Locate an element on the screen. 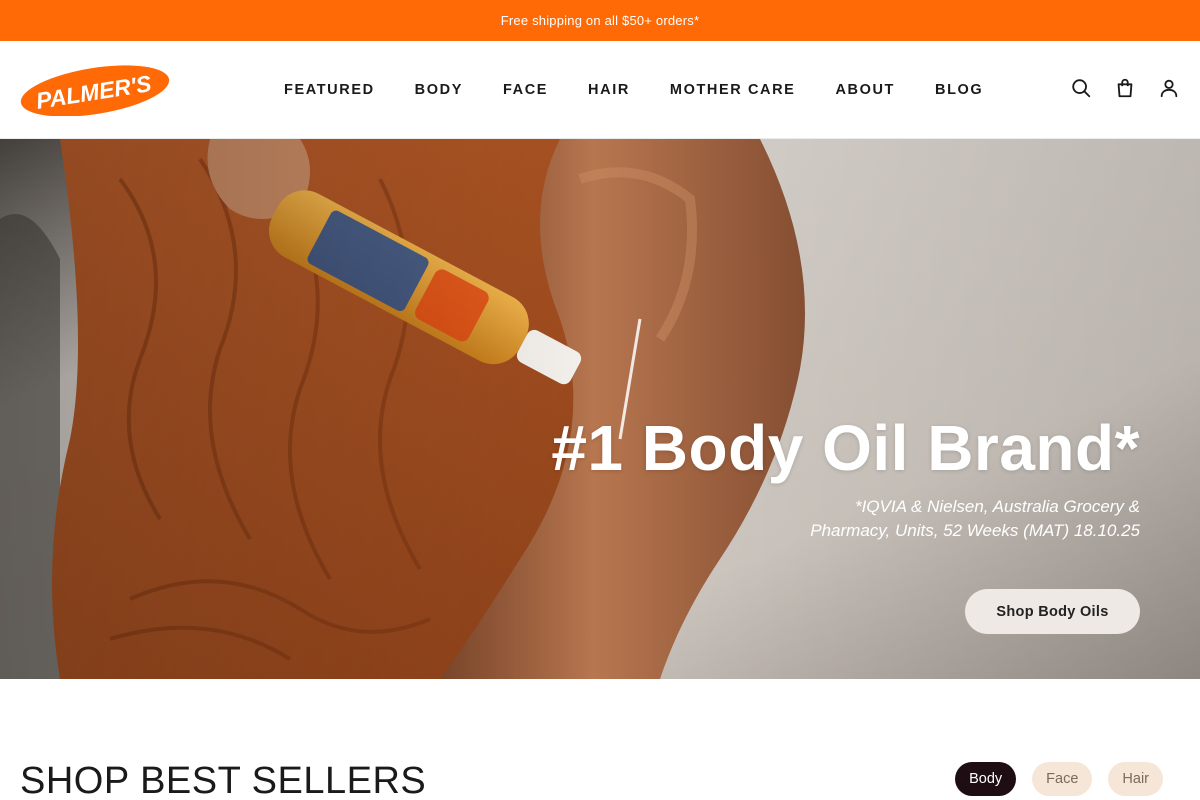 The image size is (1200, 800). header-icons is located at coordinates (1125, 88).